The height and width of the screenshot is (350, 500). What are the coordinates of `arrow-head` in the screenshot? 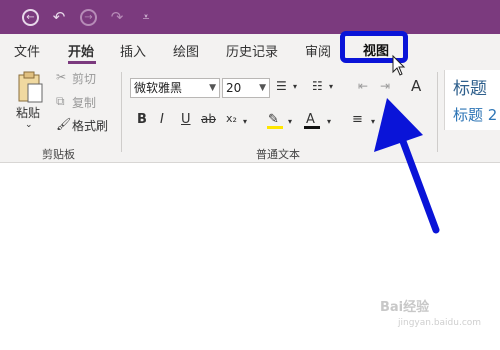 It's located at (398, 125).